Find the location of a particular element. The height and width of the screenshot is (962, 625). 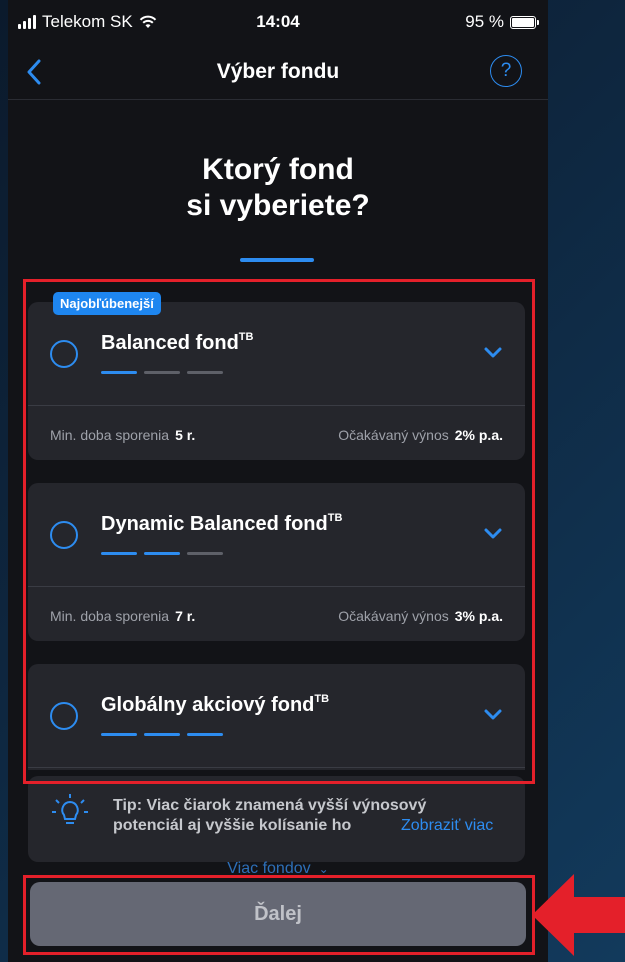

more-funds-button: Viac fondov ⌄ is located at coordinates (278, 869).